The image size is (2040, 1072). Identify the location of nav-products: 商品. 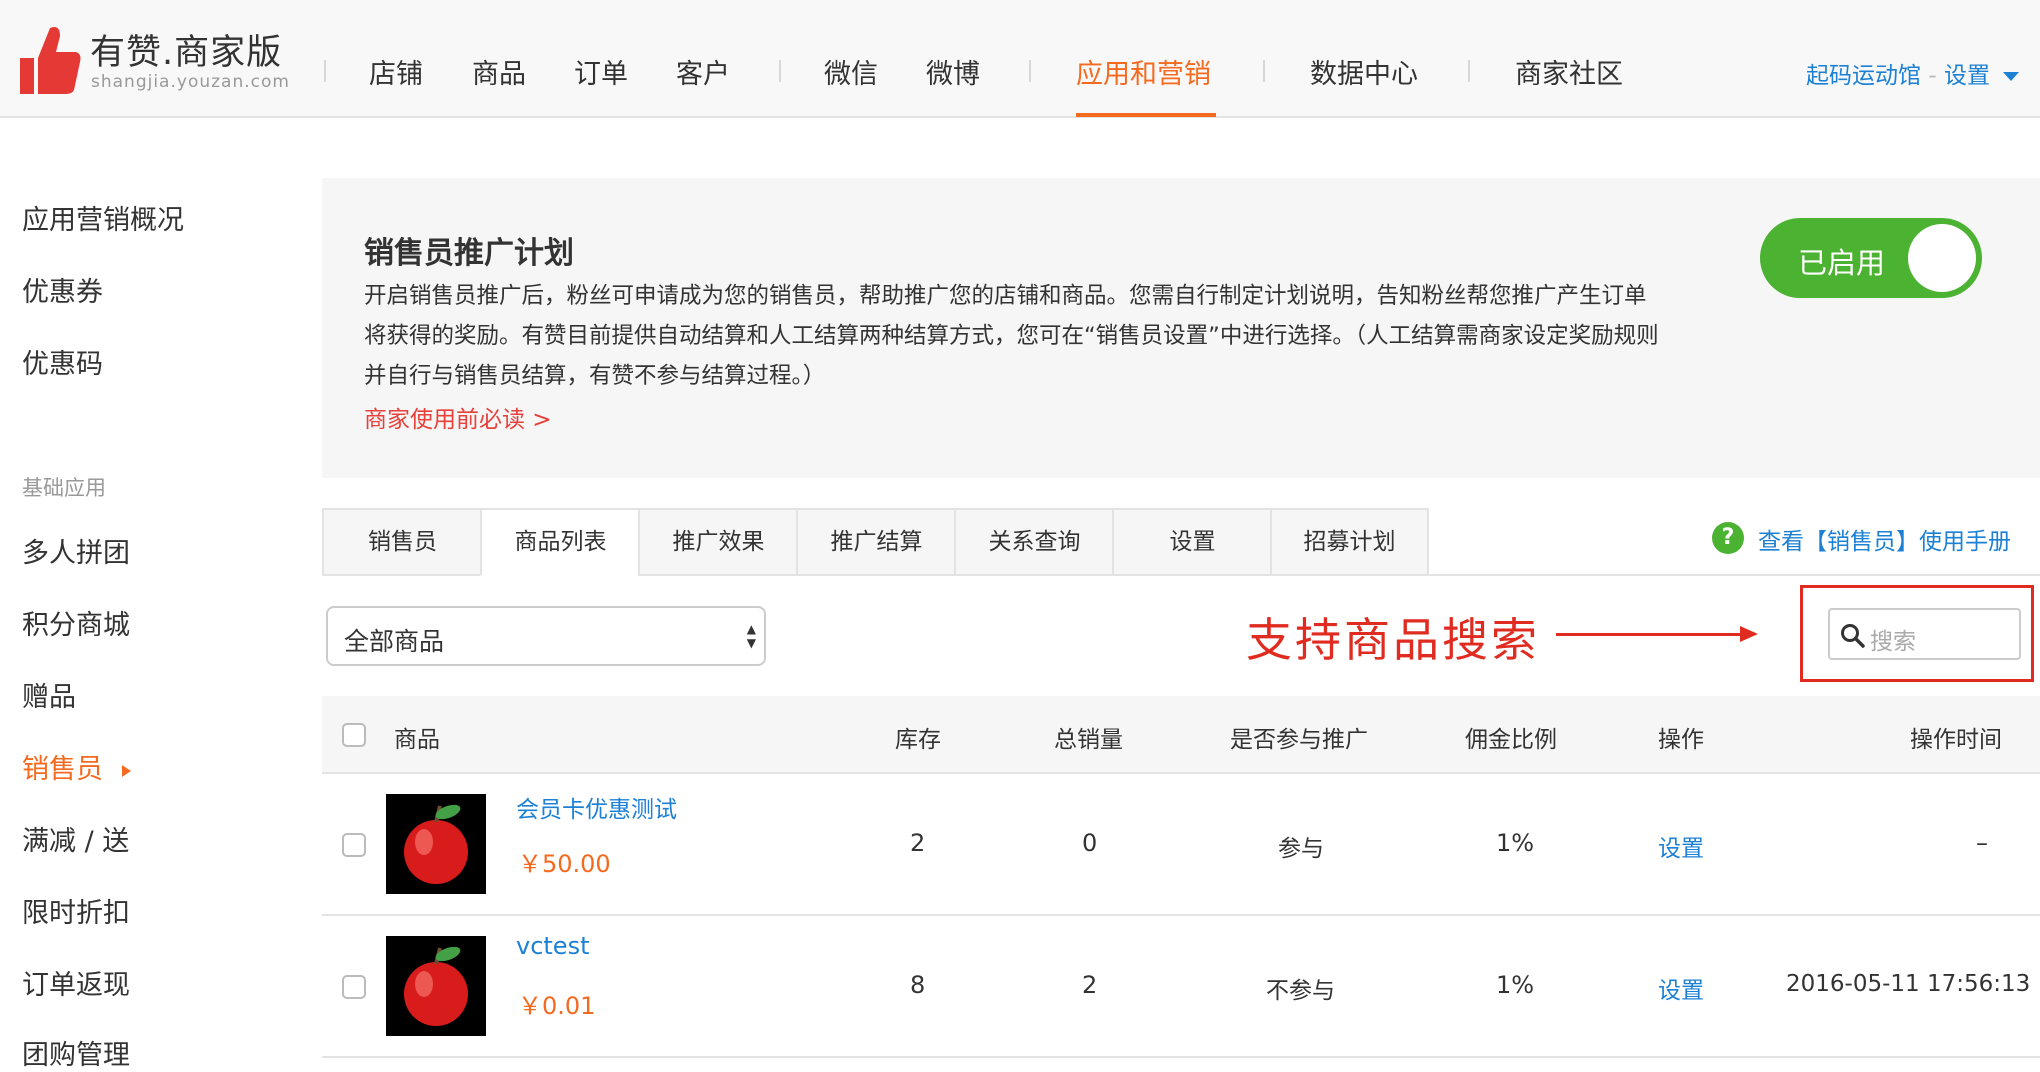
(499, 71).